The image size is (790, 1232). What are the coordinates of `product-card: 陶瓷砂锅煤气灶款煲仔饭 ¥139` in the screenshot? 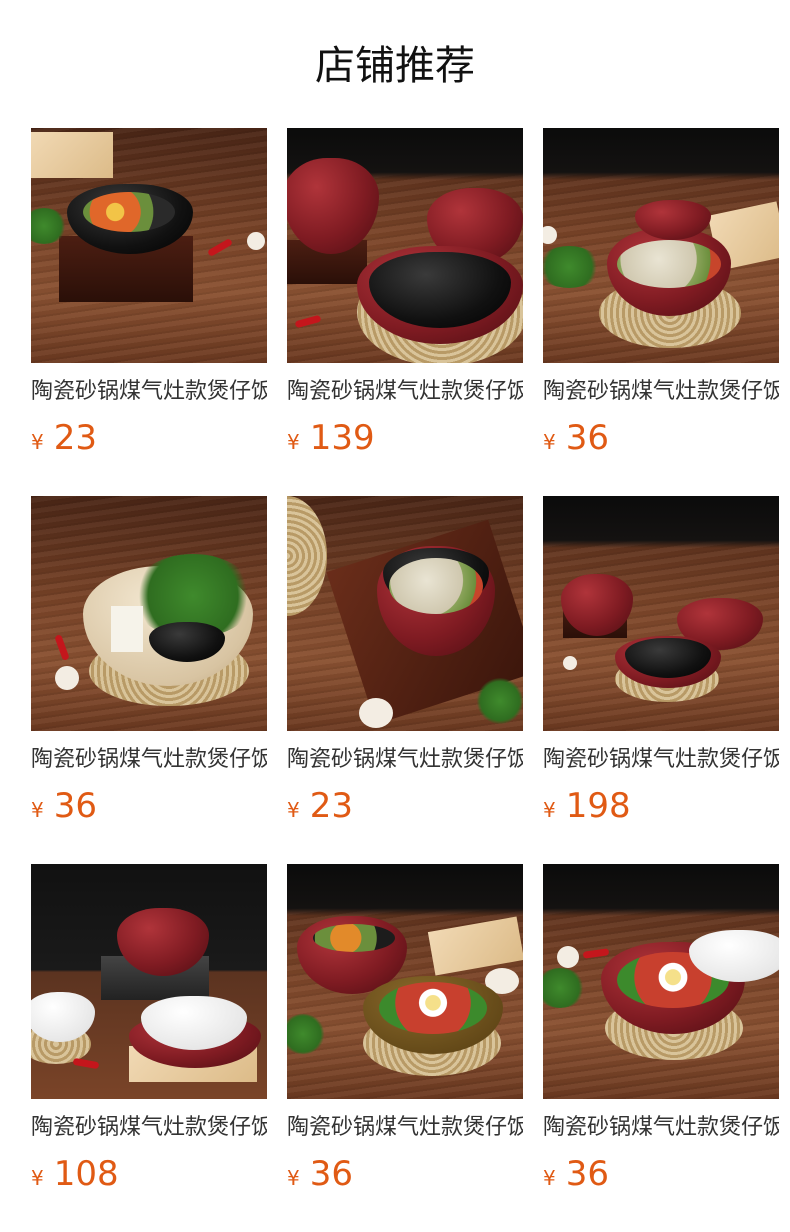 It's located at (405, 298).